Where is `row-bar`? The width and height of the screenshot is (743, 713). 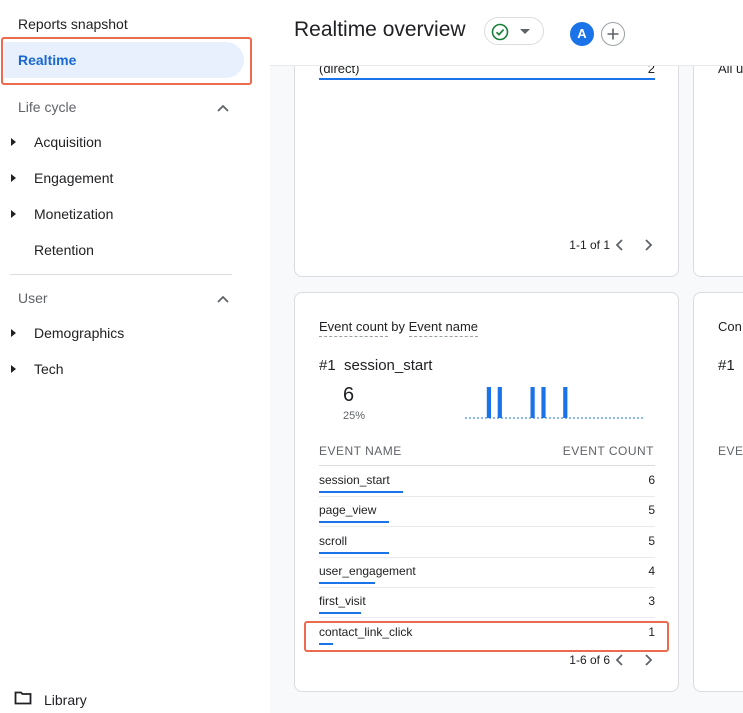 row-bar is located at coordinates (487, 79).